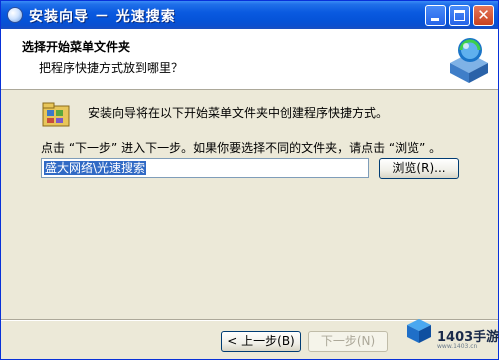 This screenshot has width=499, height=360. Describe the element at coordinates (76, 47) in the screenshot. I see `page-title: 选择开始菜单文件夹` at that location.